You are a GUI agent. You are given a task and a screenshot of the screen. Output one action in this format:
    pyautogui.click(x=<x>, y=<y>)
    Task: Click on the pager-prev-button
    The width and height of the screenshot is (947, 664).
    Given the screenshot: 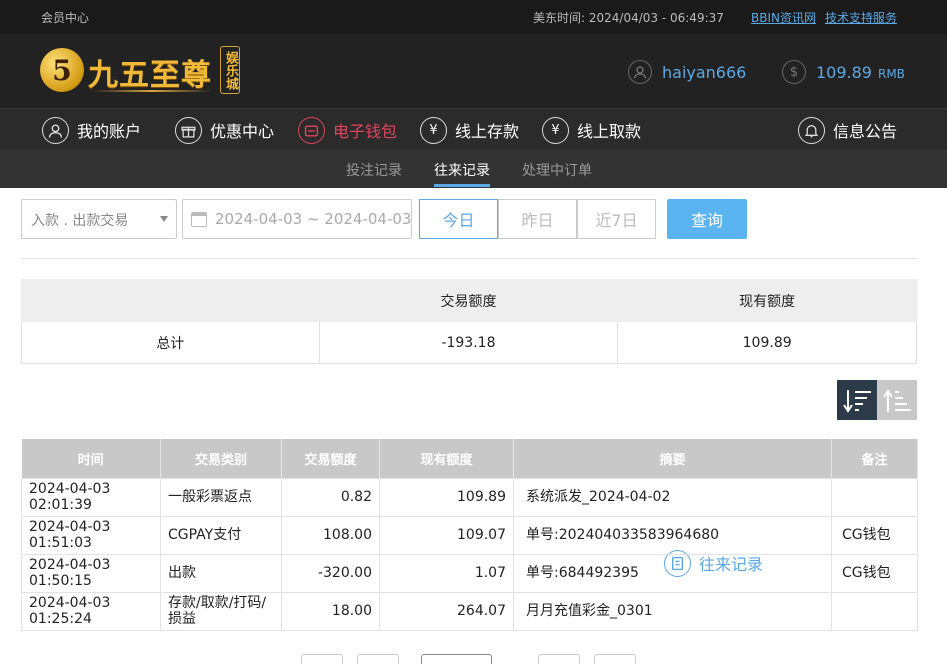 What is the action you would take?
    pyautogui.click(x=378, y=659)
    